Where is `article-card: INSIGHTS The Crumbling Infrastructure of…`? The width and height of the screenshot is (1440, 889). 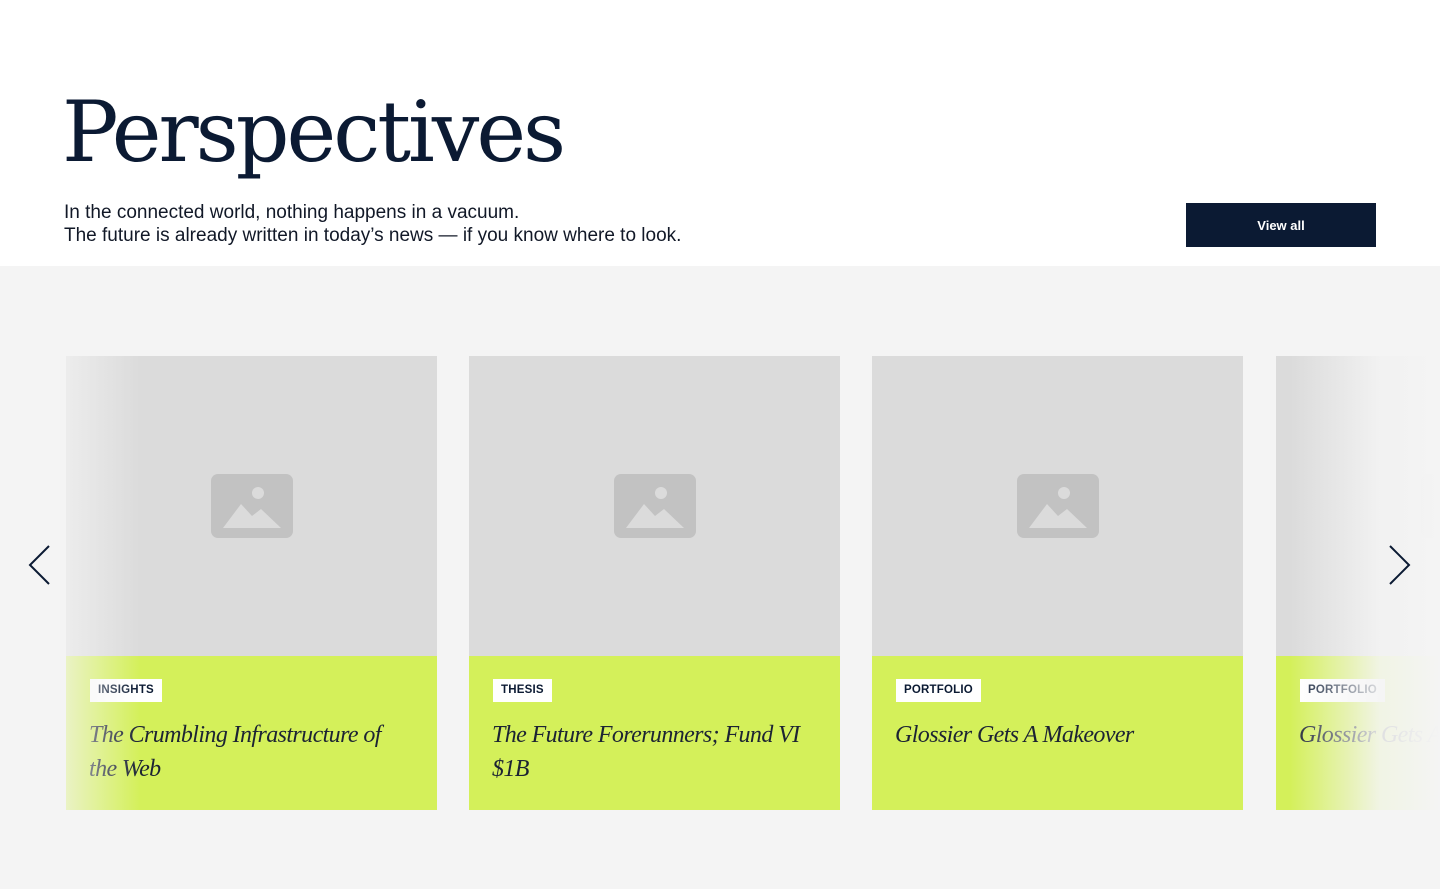
article-card: INSIGHTS The Crumbling Infrastructure of… is located at coordinates (251, 583).